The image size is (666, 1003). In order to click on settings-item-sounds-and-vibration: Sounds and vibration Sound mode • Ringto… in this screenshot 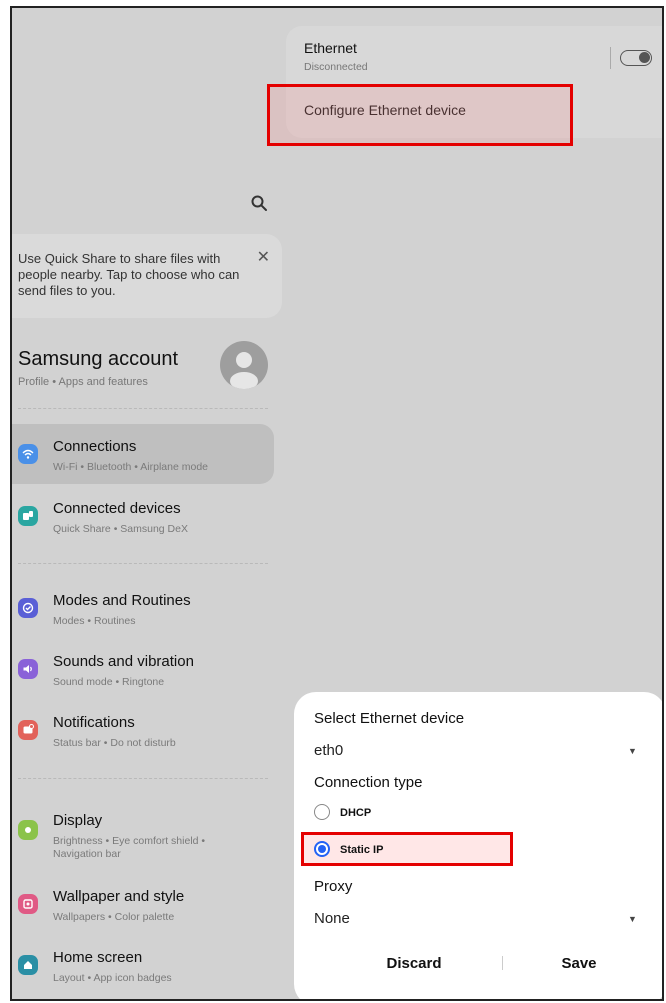, I will do `click(143, 669)`.